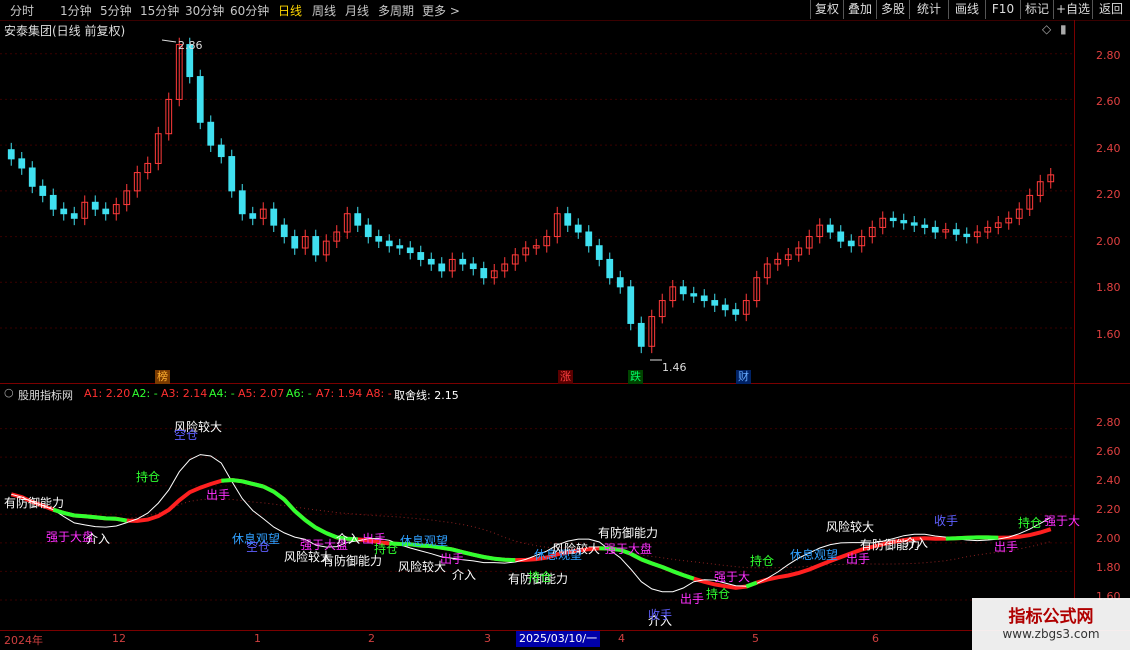 This screenshot has height=650, width=1130. What do you see at coordinates (826, 9) in the screenshot?
I see `restore-rights-button: 复权` at bounding box center [826, 9].